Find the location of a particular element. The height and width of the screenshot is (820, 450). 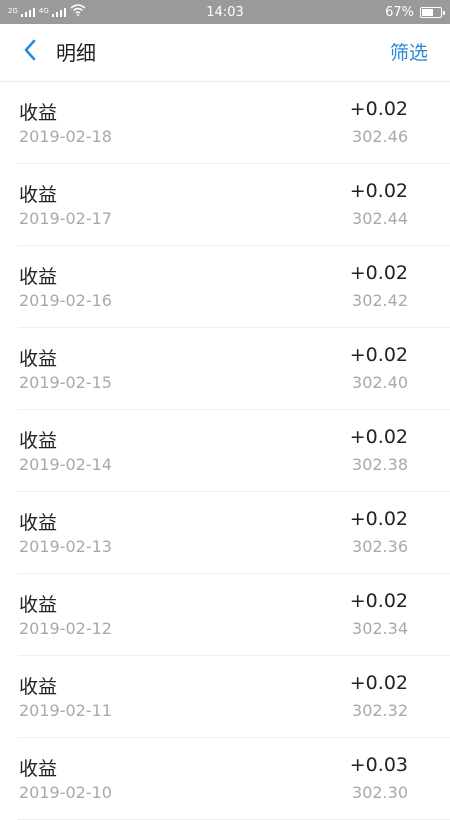

list-item: 收益 2019-02-18 +0.02 302.46 is located at coordinates (234, 123).